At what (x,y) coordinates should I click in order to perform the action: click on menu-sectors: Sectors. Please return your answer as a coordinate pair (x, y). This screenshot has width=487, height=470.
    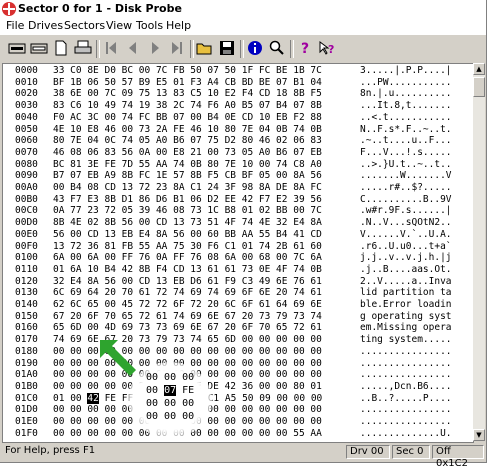
    Looking at the image, I should click on (84, 25).